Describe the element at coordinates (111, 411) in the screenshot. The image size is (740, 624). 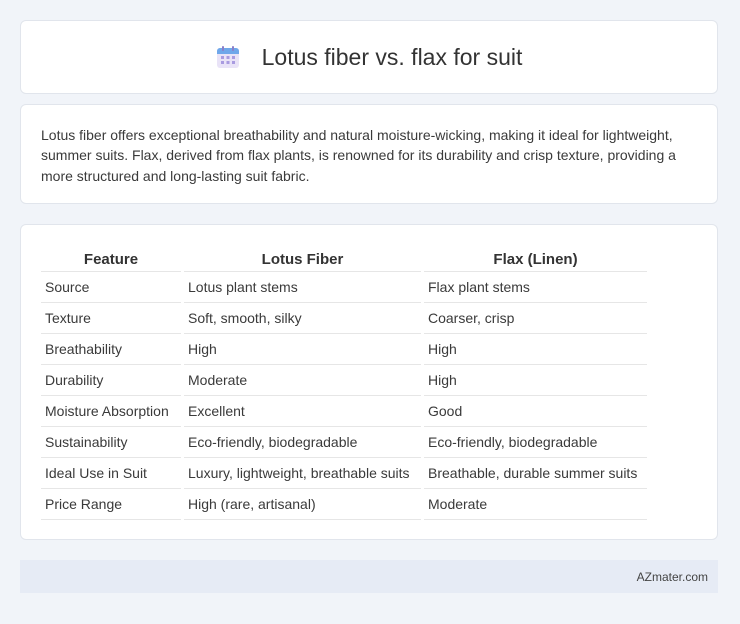
I see `table-cell: Moisture Absorption` at that location.